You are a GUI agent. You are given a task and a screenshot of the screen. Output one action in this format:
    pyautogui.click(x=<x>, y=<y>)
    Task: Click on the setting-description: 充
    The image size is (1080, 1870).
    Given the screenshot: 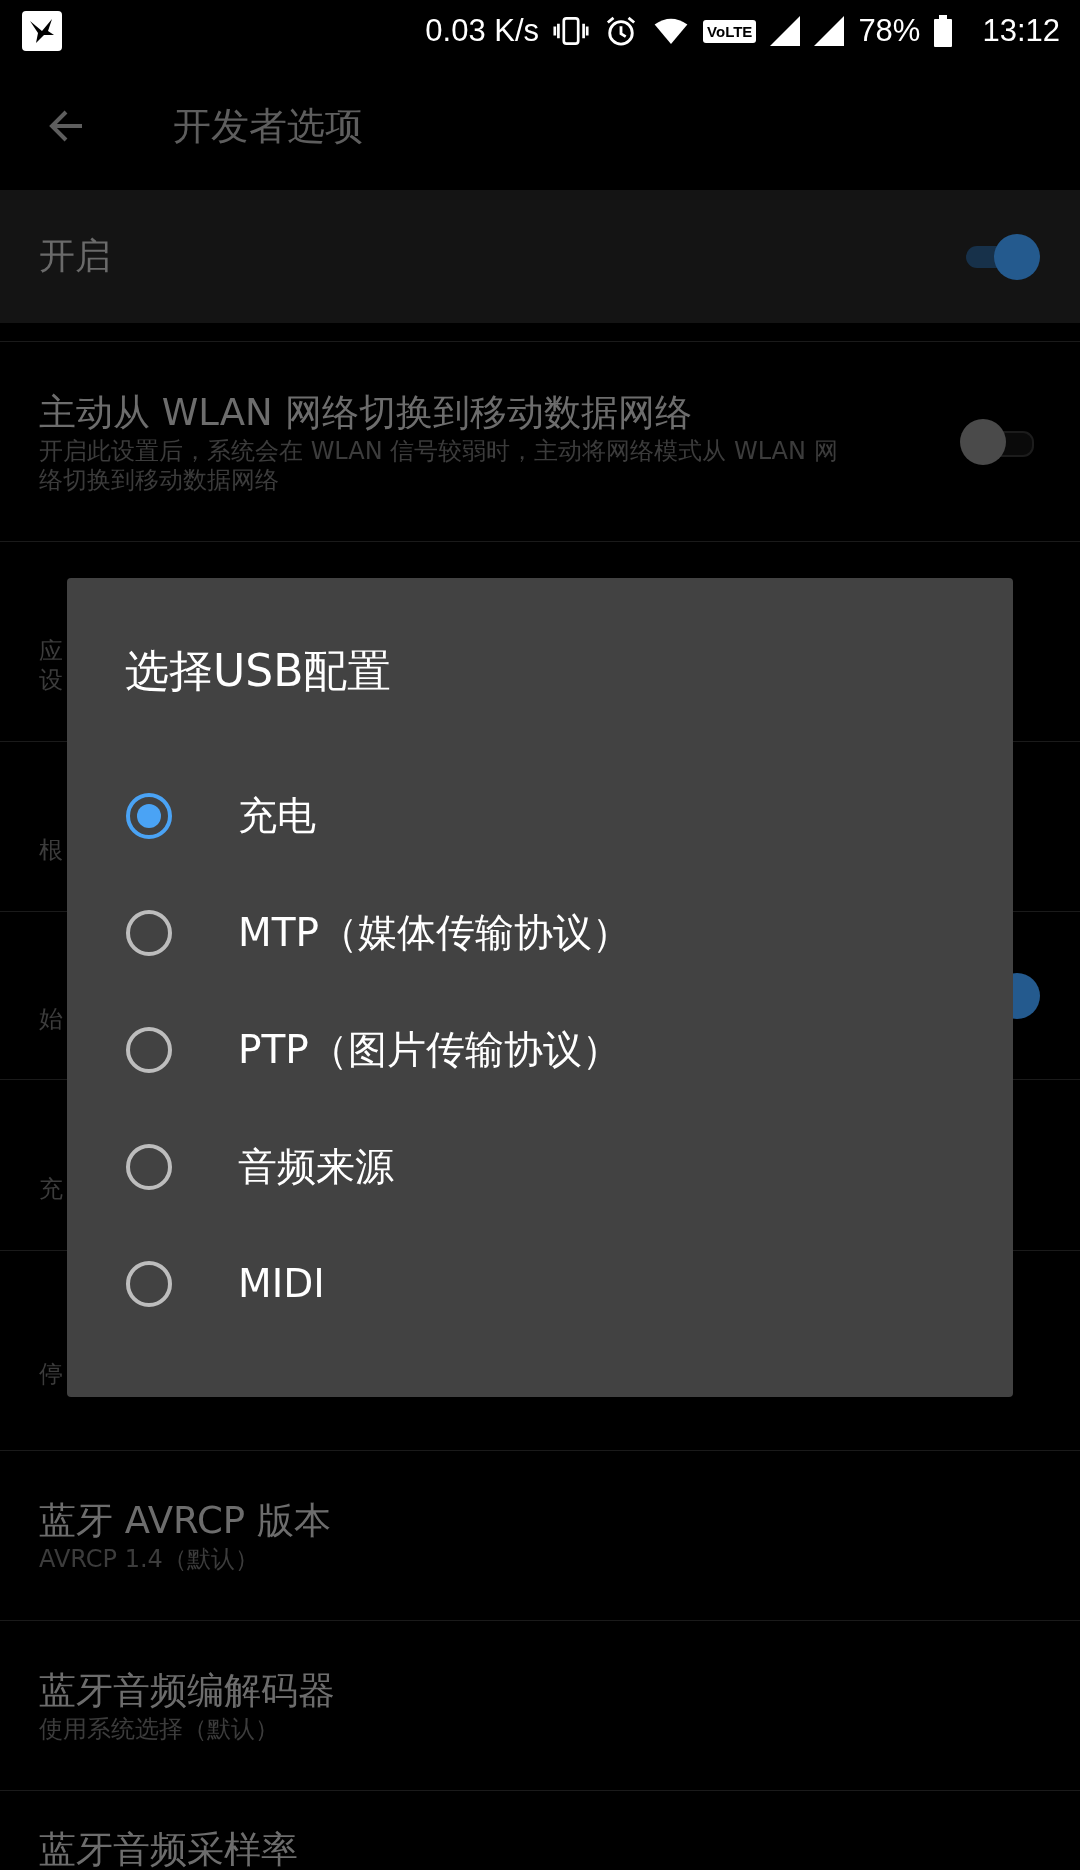 What is the action you would take?
    pyautogui.click(x=51, y=1189)
    